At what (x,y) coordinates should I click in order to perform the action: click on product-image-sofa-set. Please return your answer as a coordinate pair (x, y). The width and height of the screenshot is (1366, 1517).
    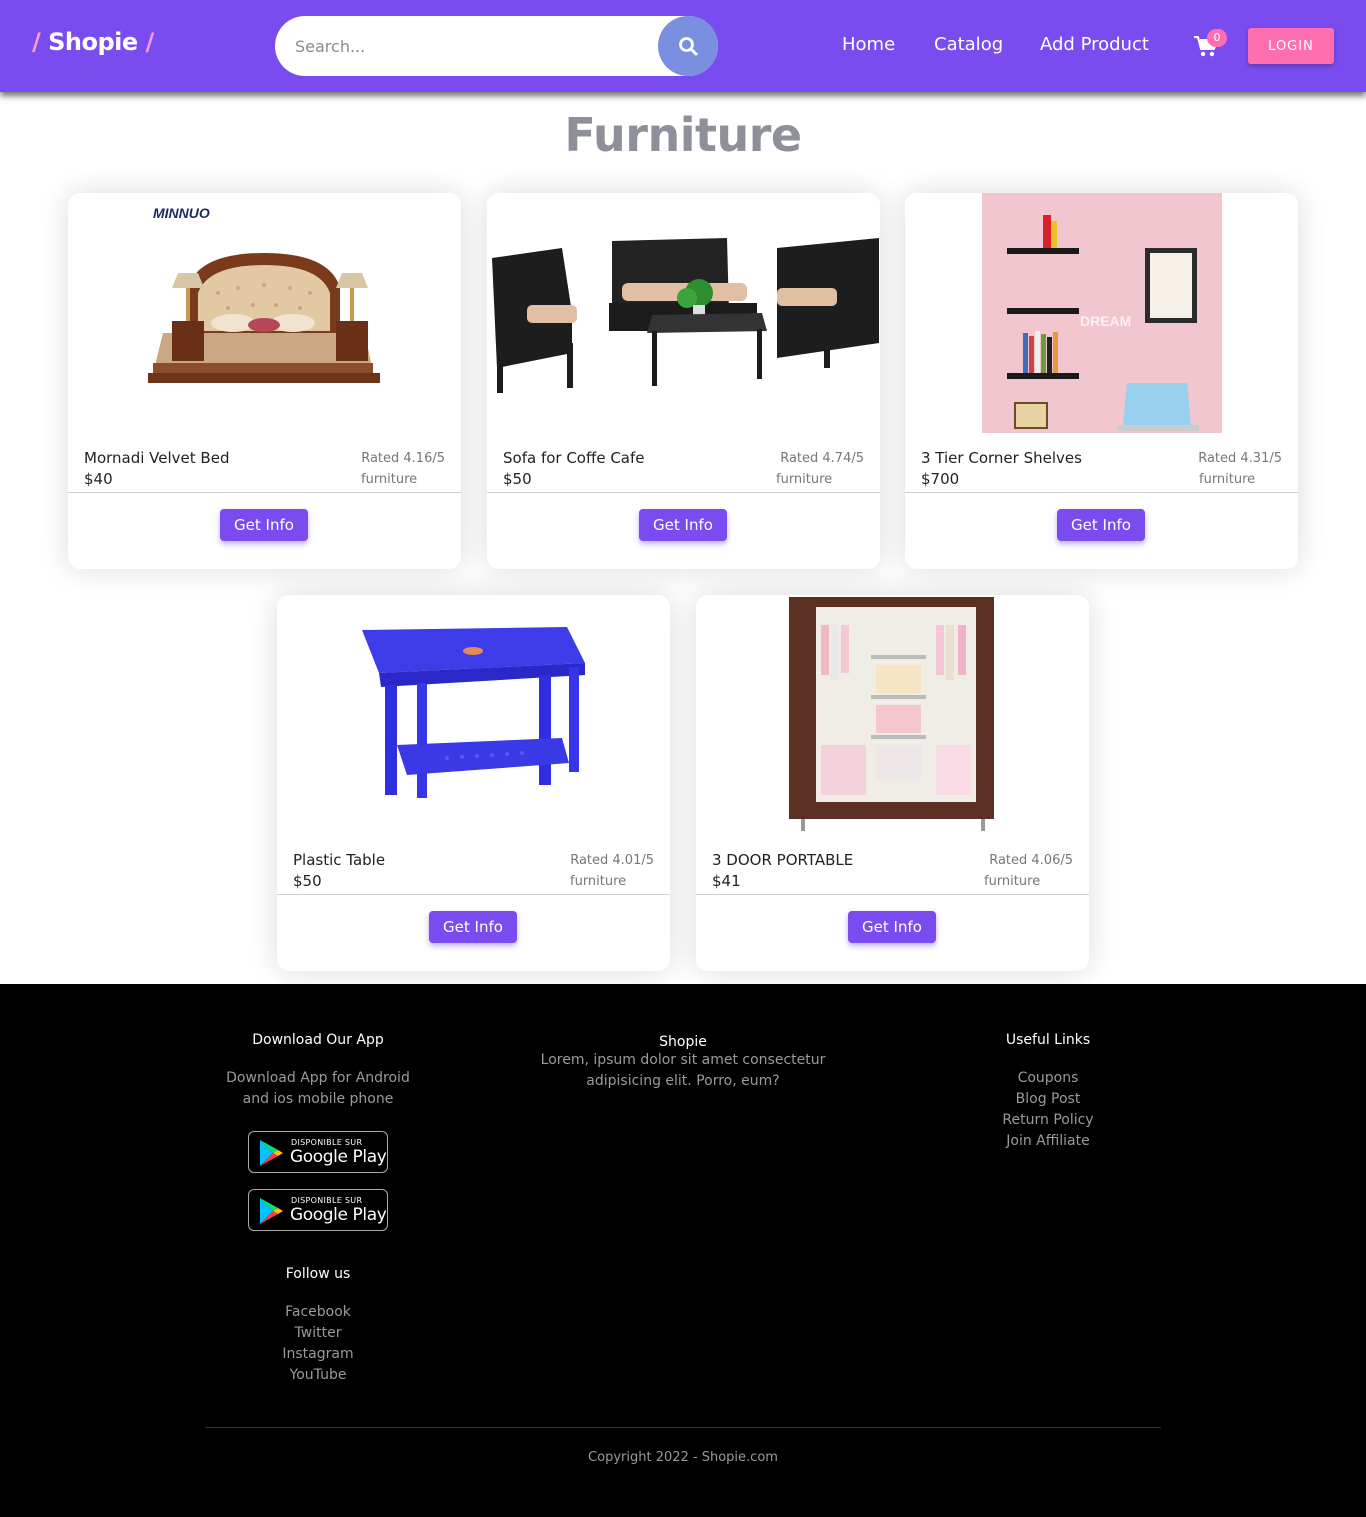
    Looking at the image, I should click on (683, 313).